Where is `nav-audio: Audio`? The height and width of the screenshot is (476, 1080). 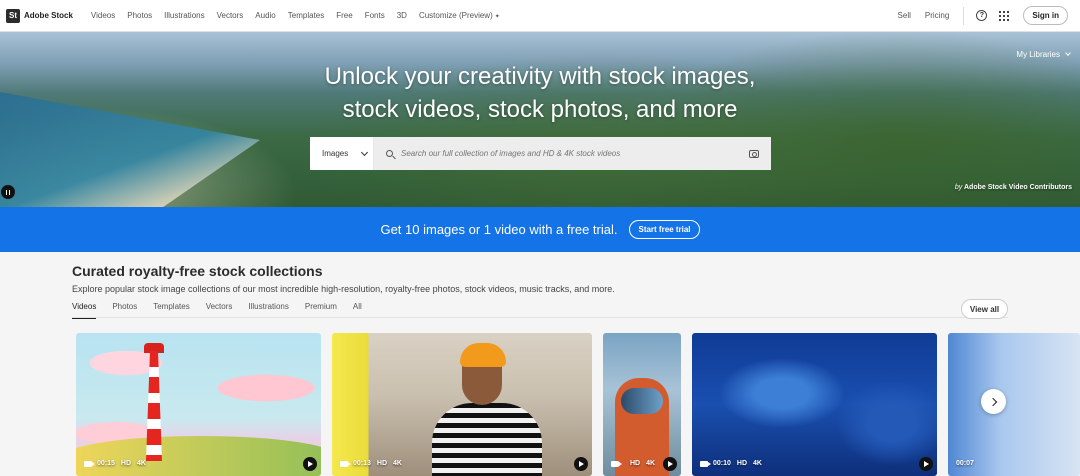
nav-audio: Audio is located at coordinates (265, 15).